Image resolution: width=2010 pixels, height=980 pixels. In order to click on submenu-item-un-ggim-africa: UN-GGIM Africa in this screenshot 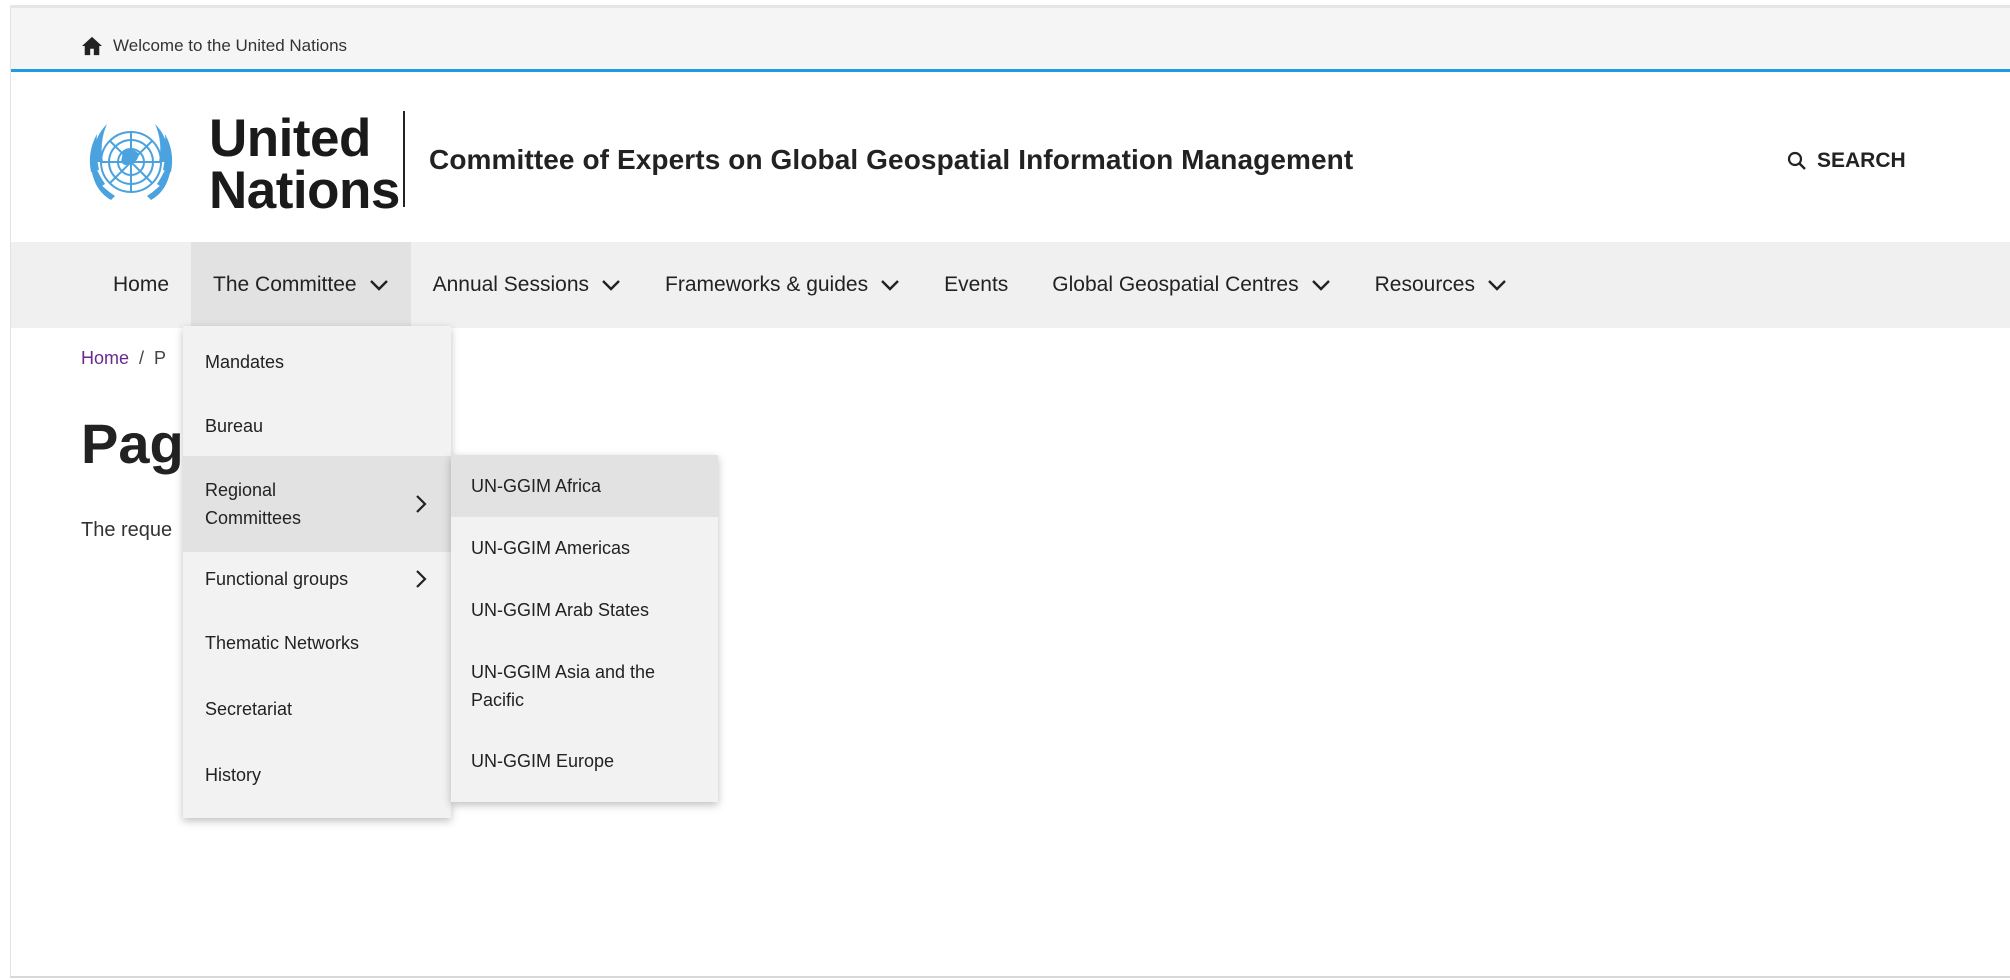, I will do `click(584, 486)`.